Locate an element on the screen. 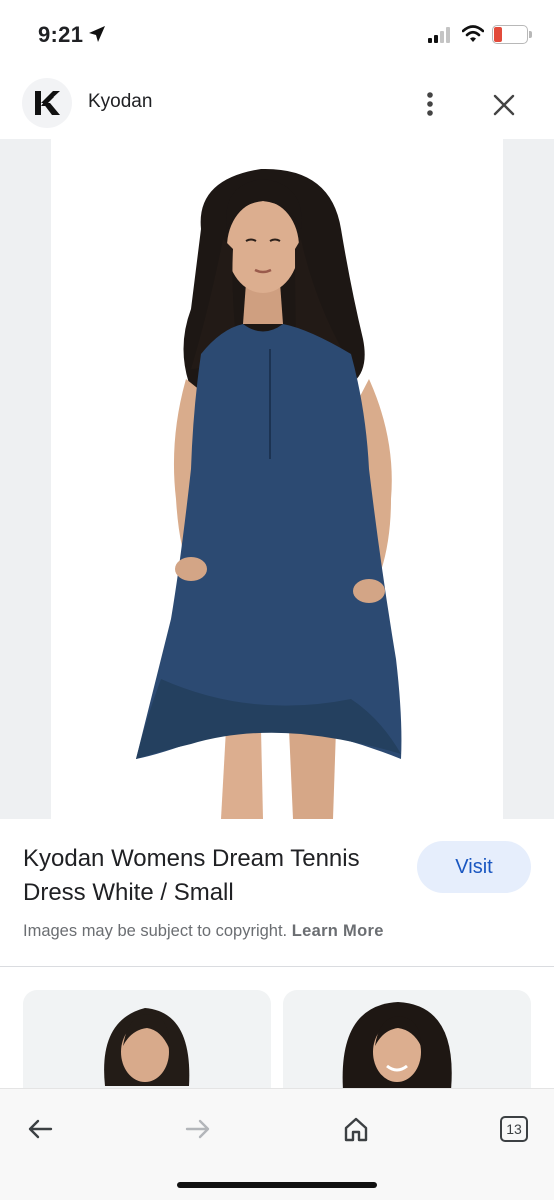  close-icon is located at coordinates (504, 105).